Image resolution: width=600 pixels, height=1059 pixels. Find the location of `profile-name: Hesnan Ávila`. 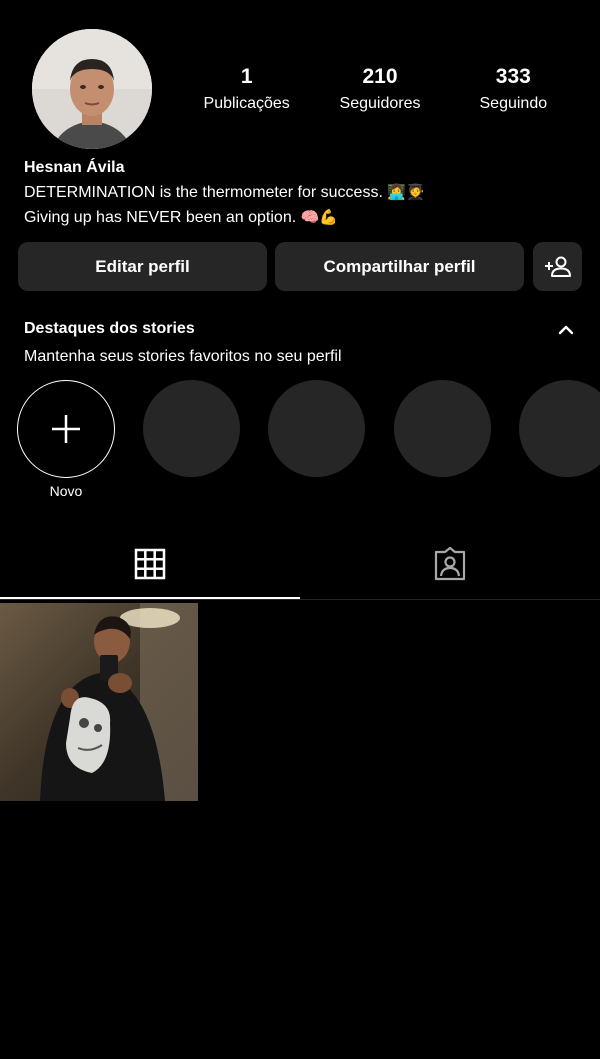

profile-name: Hesnan Ávila is located at coordinates (74, 167).